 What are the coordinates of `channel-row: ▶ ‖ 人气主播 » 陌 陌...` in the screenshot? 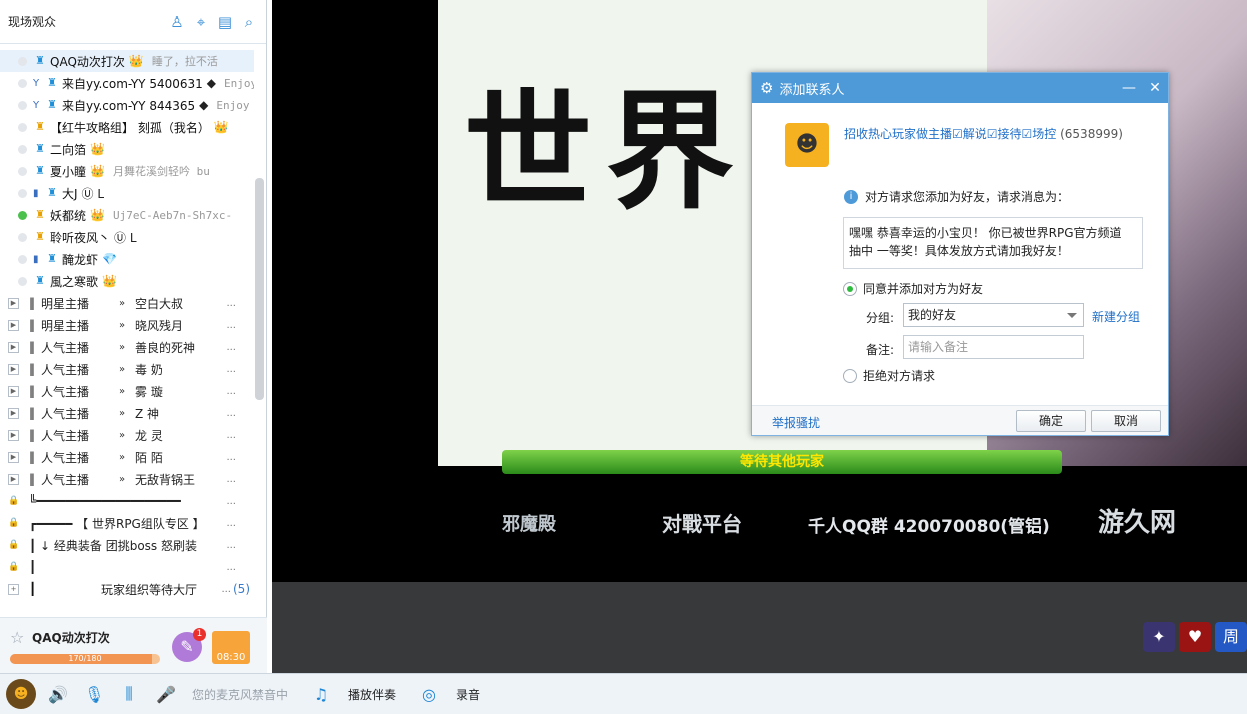 It's located at (127, 457).